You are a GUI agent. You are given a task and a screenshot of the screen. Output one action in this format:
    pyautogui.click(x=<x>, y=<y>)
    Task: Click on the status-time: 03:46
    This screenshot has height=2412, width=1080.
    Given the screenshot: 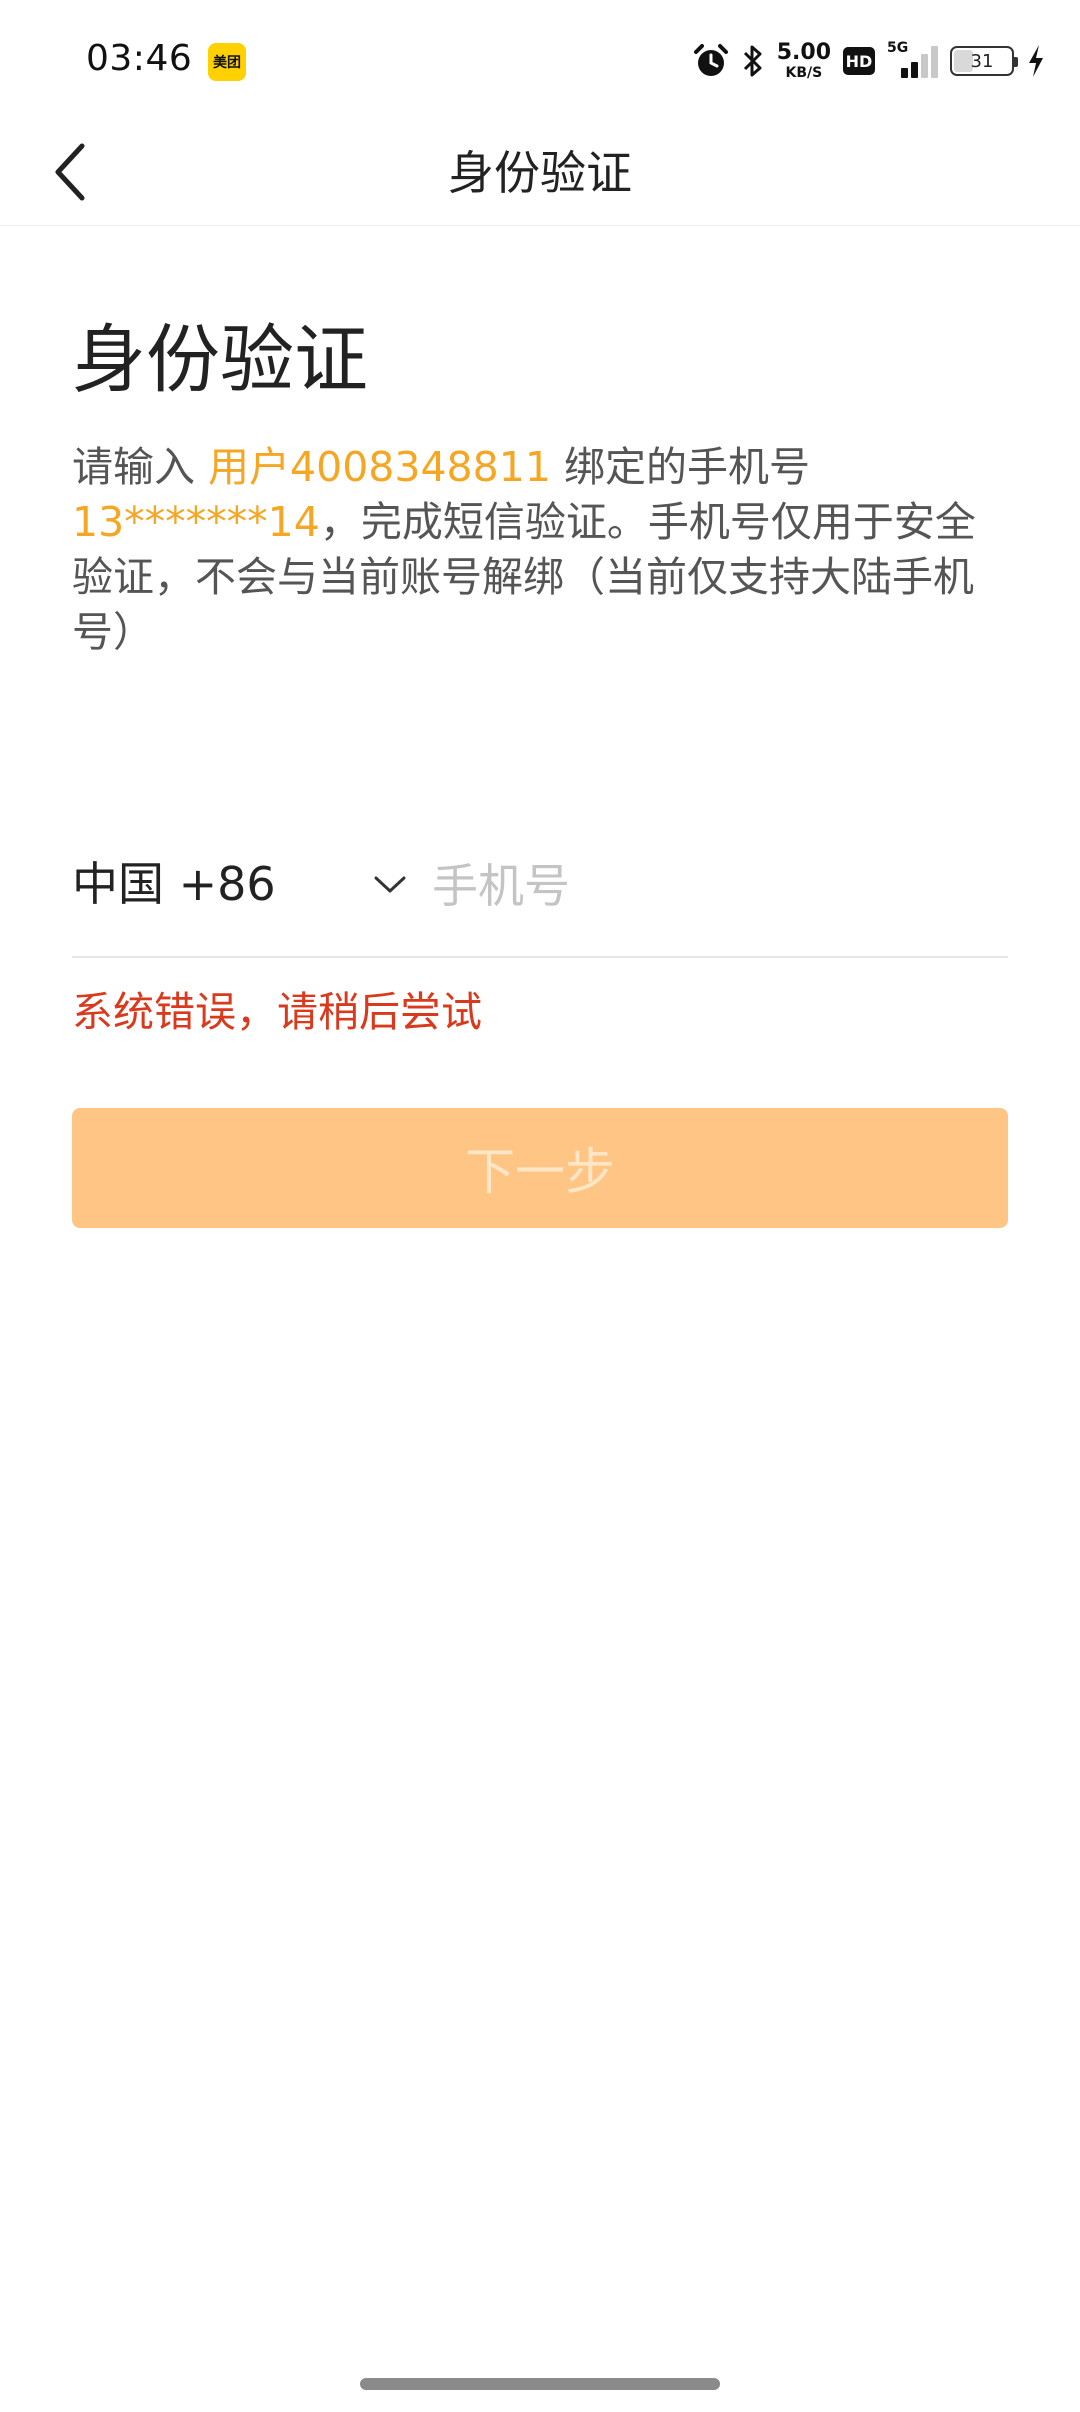 What is the action you would take?
    pyautogui.click(x=139, y=58)
    